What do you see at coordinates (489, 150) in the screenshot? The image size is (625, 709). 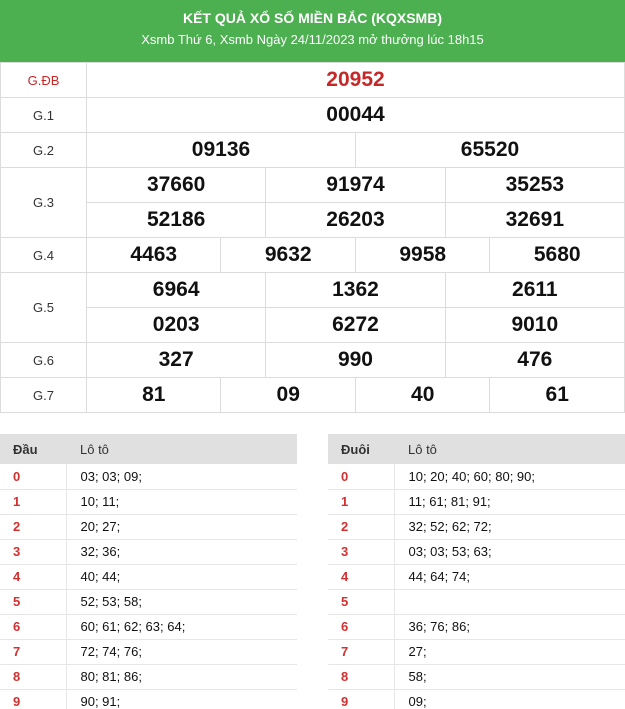 I see `prize-number: 65520` at bounding box center [489, 150].